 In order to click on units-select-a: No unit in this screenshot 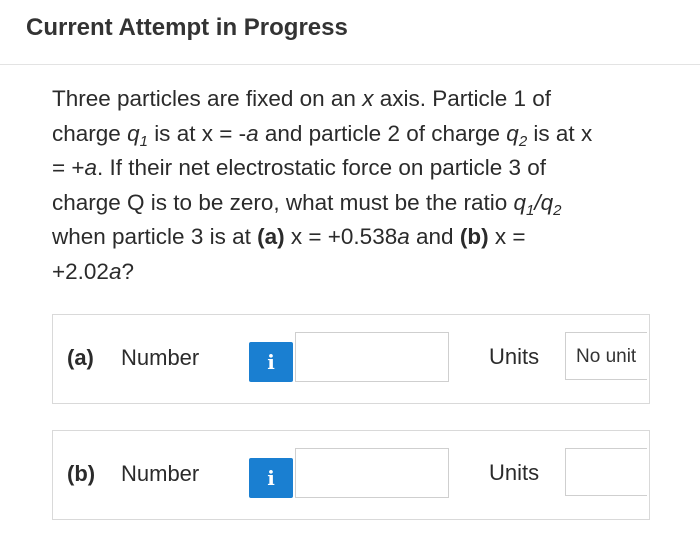, I will do `click(606, 356)`.